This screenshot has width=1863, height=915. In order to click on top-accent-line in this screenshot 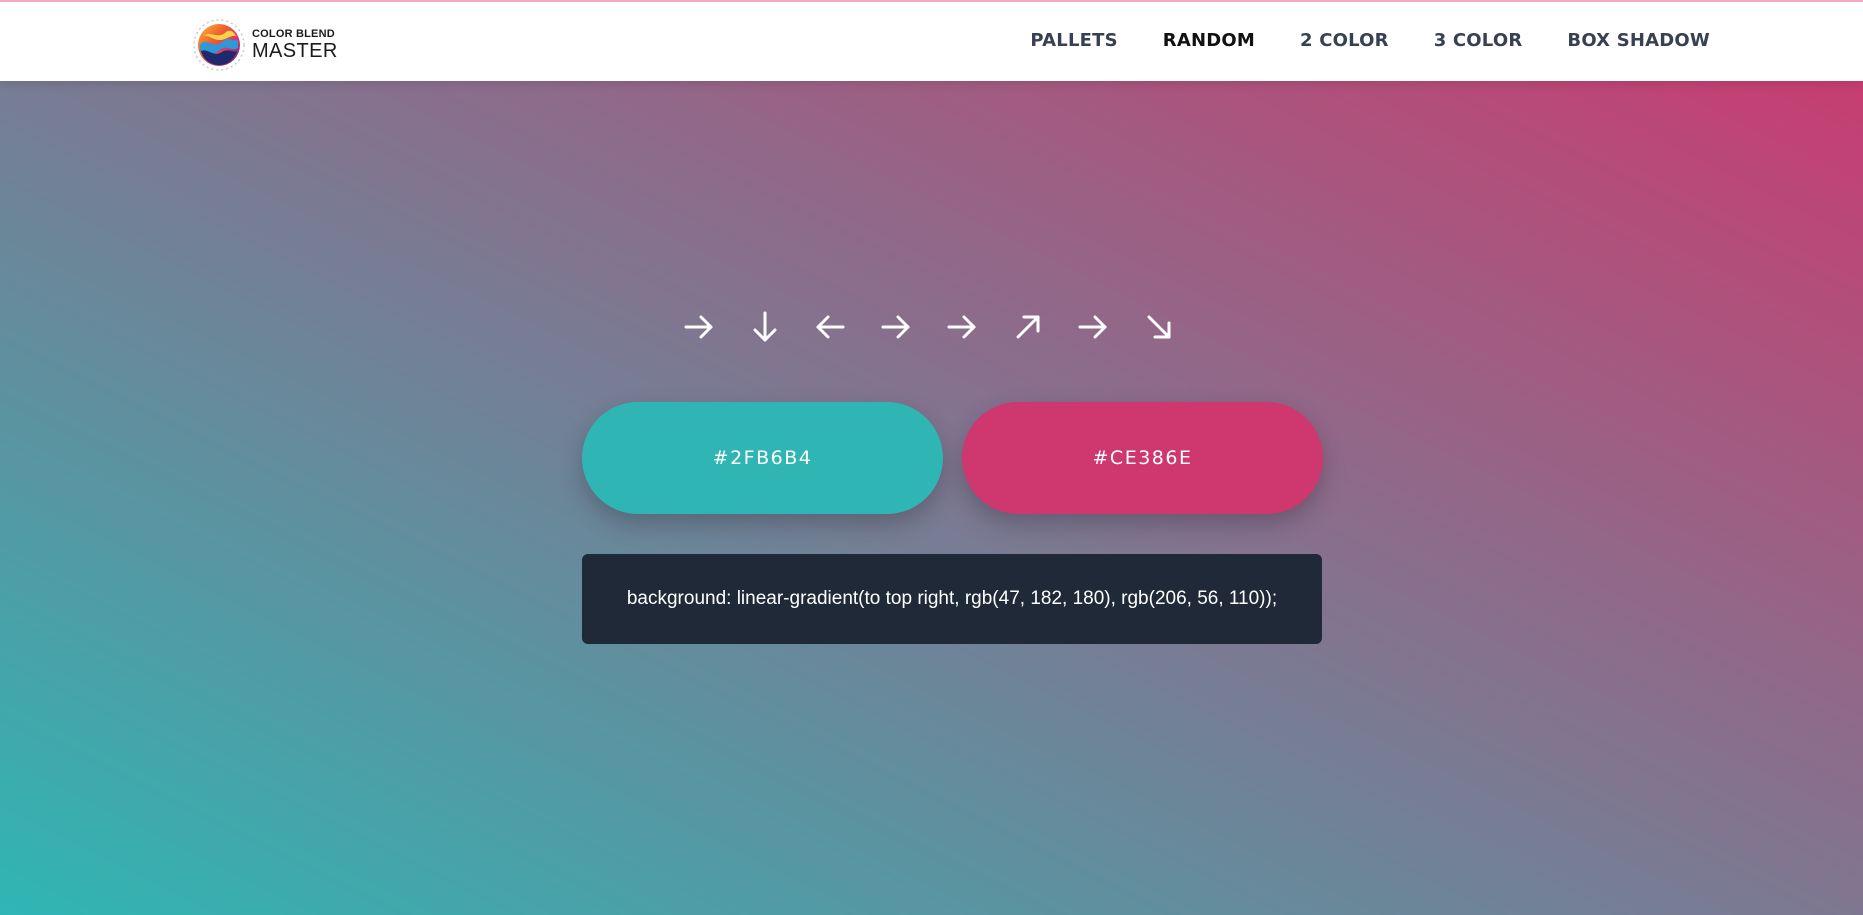, I will do `click(931, 1)`.